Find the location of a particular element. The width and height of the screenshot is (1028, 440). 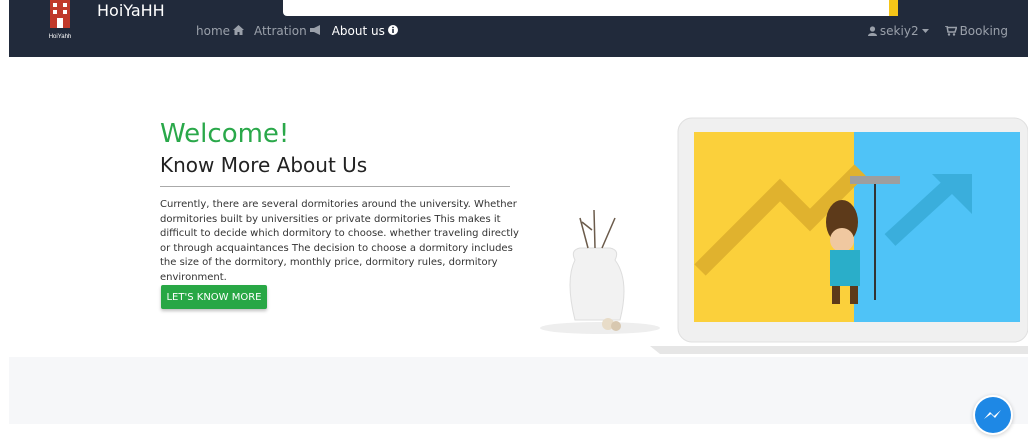

hero-subtitle: Know More About Us is located at coordinates (264, 165).